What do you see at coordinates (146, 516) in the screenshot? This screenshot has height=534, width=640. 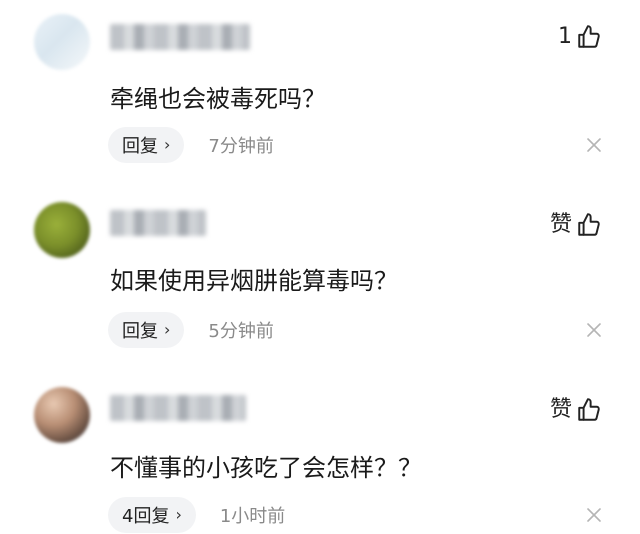 I see `reply-label: 4回复` at bounding box center [146, 516].